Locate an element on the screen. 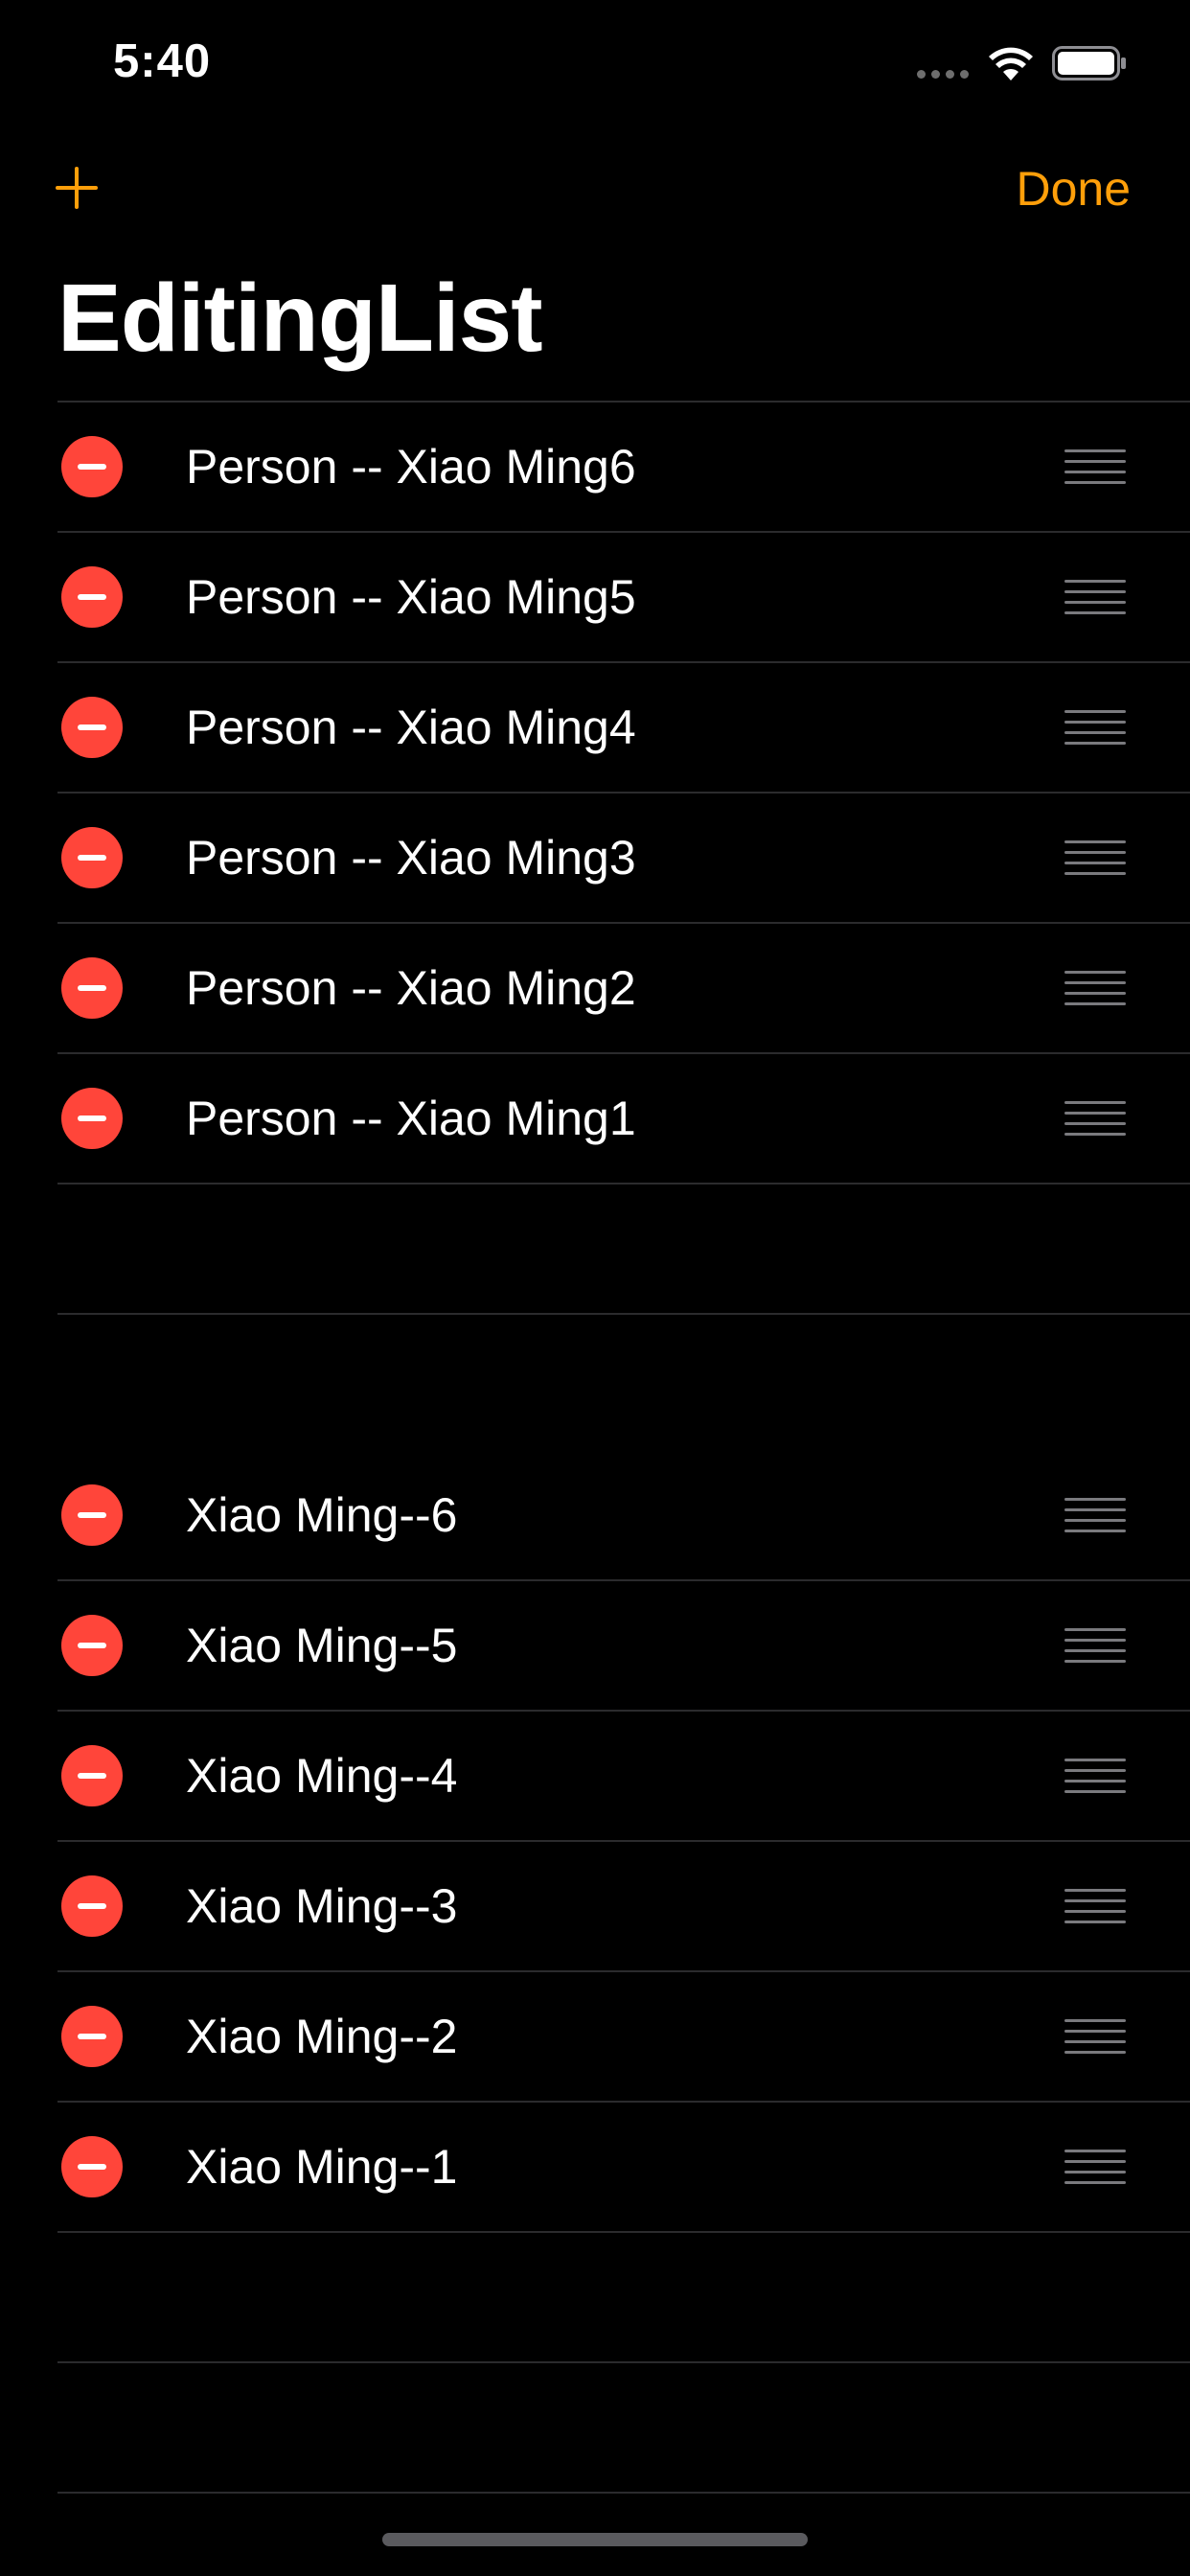 The image size is (1190, 2576). home-indicator is located at coordinates (595, 2539).